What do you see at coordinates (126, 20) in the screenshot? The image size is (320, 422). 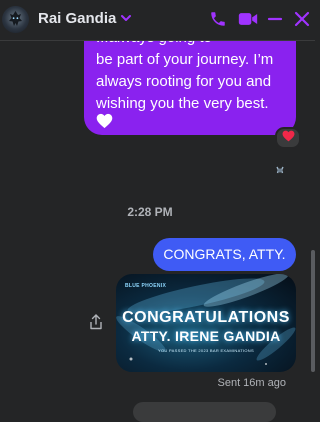 I see `chevron-down-icon` at bounding box center [126, 20].